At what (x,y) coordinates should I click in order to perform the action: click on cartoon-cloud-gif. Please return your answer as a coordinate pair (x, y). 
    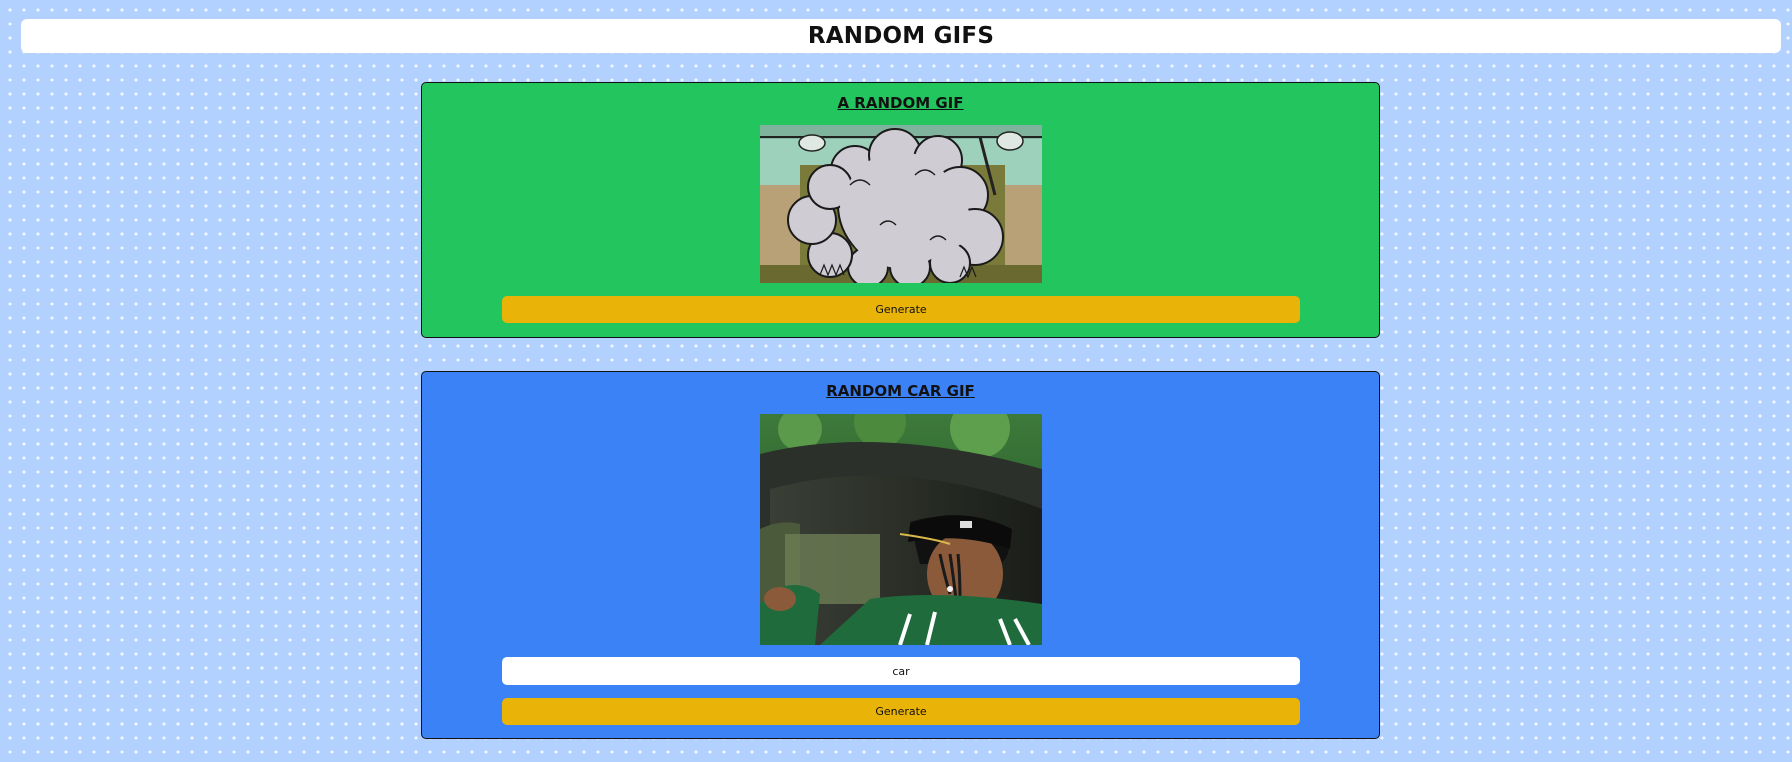
    Looking at the image, I should click on (901, 204).